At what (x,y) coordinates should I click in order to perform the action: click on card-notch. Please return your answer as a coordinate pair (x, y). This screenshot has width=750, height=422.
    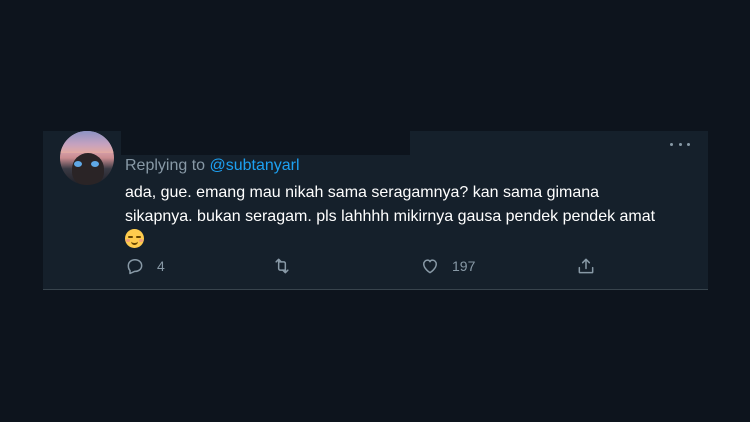
    Looking at the image, I should click on (265, 143).